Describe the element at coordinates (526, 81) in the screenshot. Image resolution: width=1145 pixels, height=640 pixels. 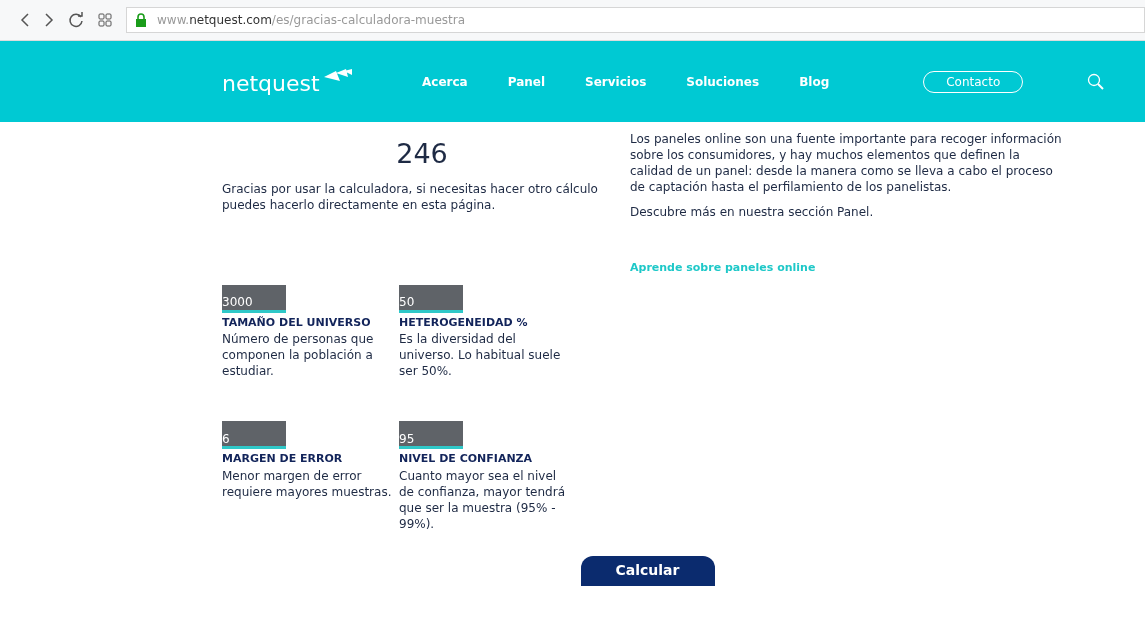
I see `nav-link: Panel` at that location.